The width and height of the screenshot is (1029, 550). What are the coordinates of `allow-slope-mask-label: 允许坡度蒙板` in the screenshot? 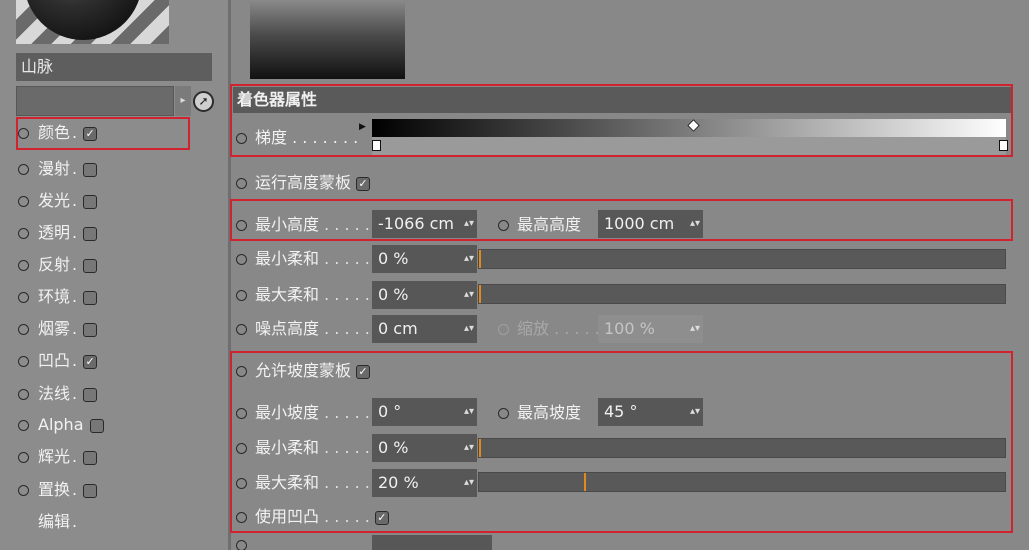 It's located at (303, 370).